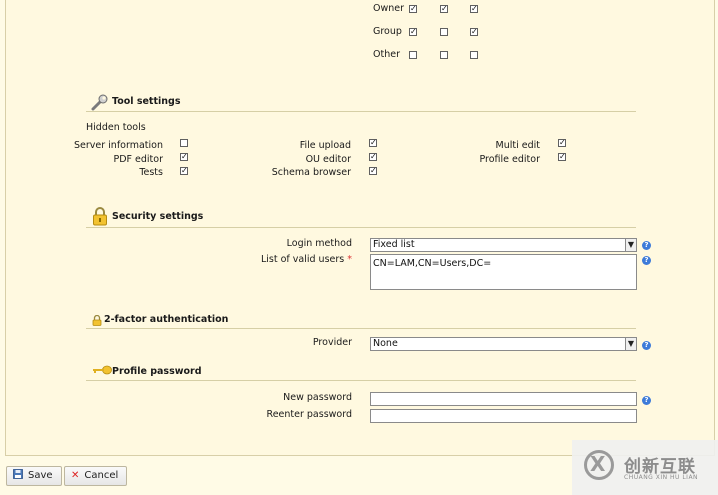  What do you see at coordinates (387, 31) in the screenshot?
I see `perm-row-group-label: Group` at bounding box center [387, 31].